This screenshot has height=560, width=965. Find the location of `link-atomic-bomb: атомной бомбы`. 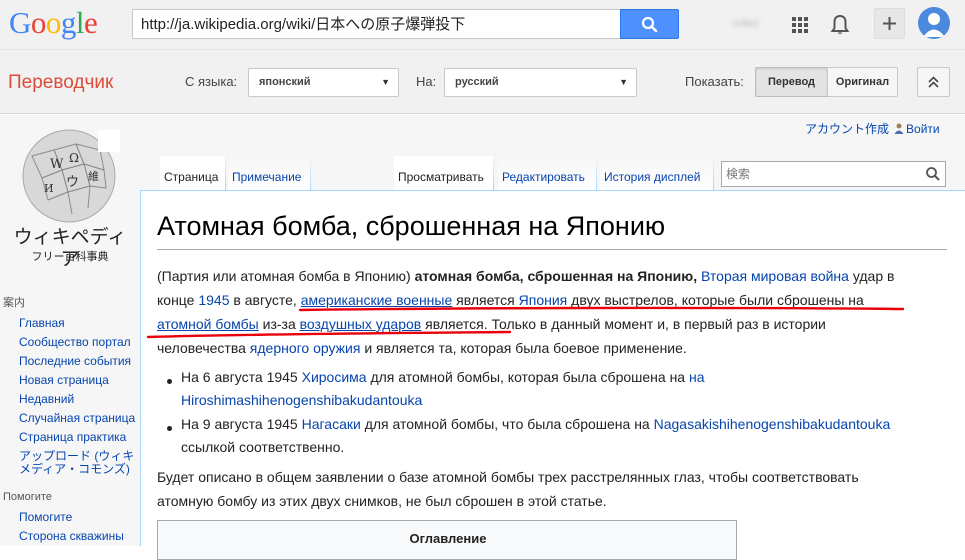

link-atomic-bomb: атомной бомбы is located at coordinates (208, 324).